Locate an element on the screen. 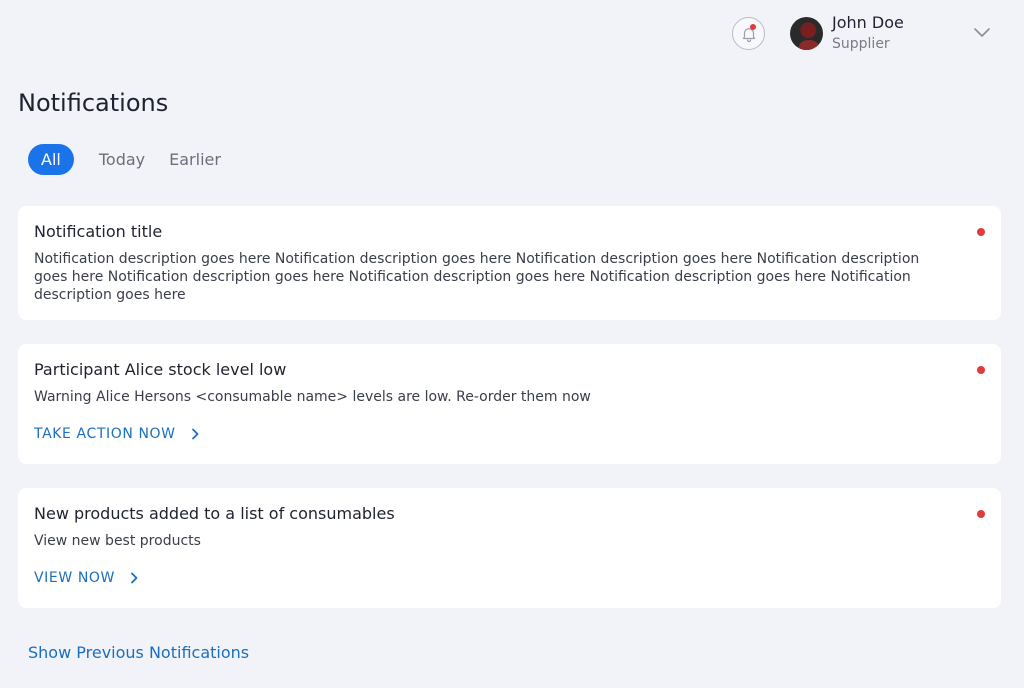 This screenshot has width=1024, height=688. page-title: Notifications is located at coordinates (93, 103).